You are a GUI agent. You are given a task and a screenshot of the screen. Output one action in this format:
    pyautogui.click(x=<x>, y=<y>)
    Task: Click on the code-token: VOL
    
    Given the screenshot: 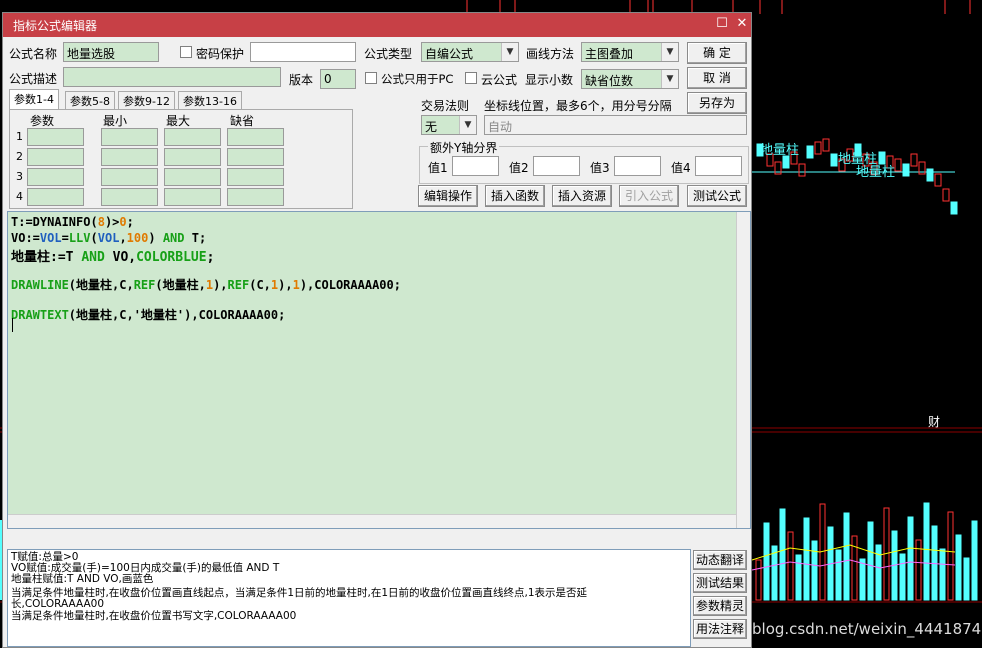 What is the action you would take?
    pyautogui.click(x=108, y=238)
    